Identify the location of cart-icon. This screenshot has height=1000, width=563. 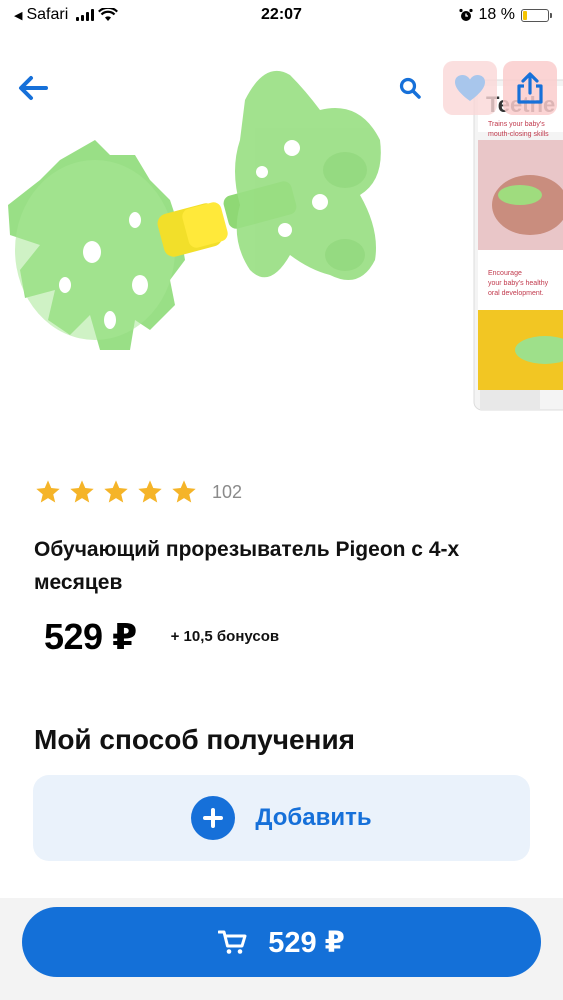
(232, 942).